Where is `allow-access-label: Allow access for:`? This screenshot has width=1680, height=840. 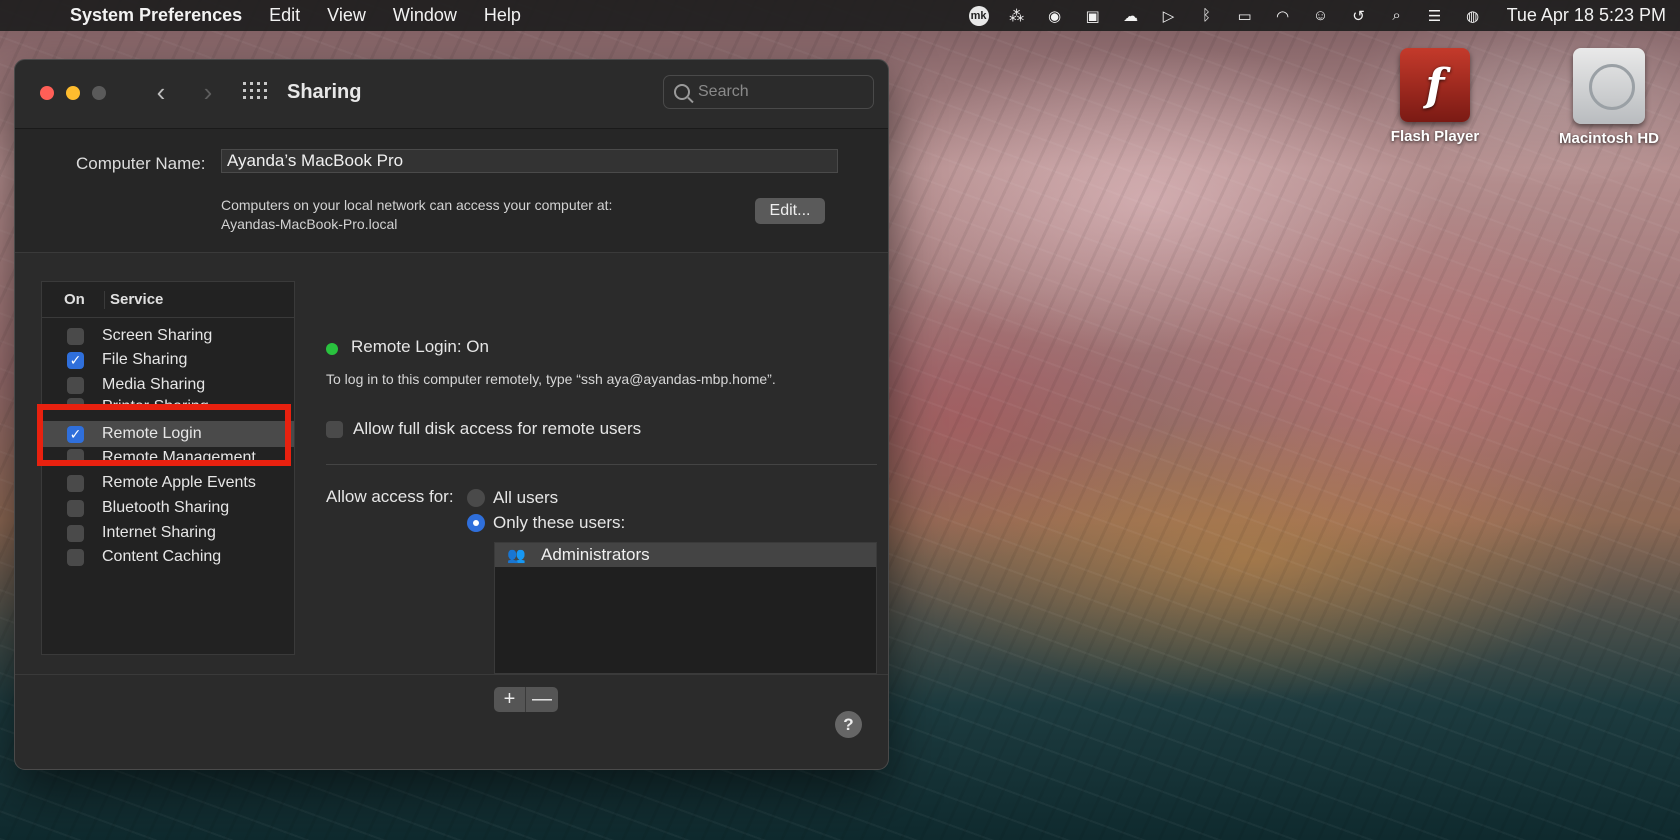
allow-access-label: Allow access for: is located at coordinates (390, 496).